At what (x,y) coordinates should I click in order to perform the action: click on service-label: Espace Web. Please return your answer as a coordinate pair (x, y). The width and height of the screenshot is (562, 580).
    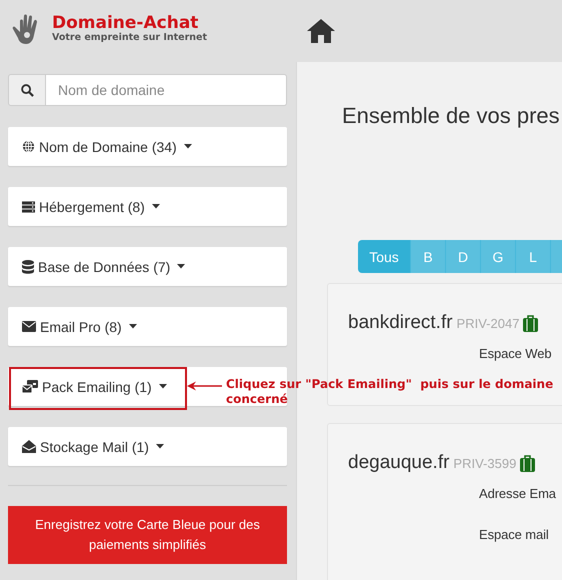
    Looking at the image, I should click on (515, 353).